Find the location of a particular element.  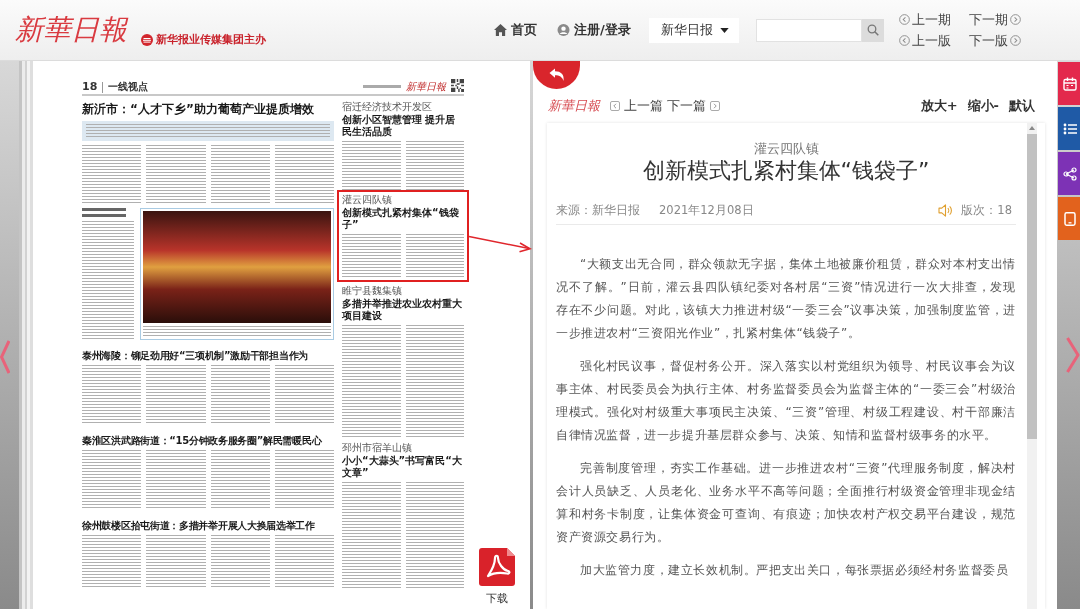

home-icon is located at coordinates (500, 30).